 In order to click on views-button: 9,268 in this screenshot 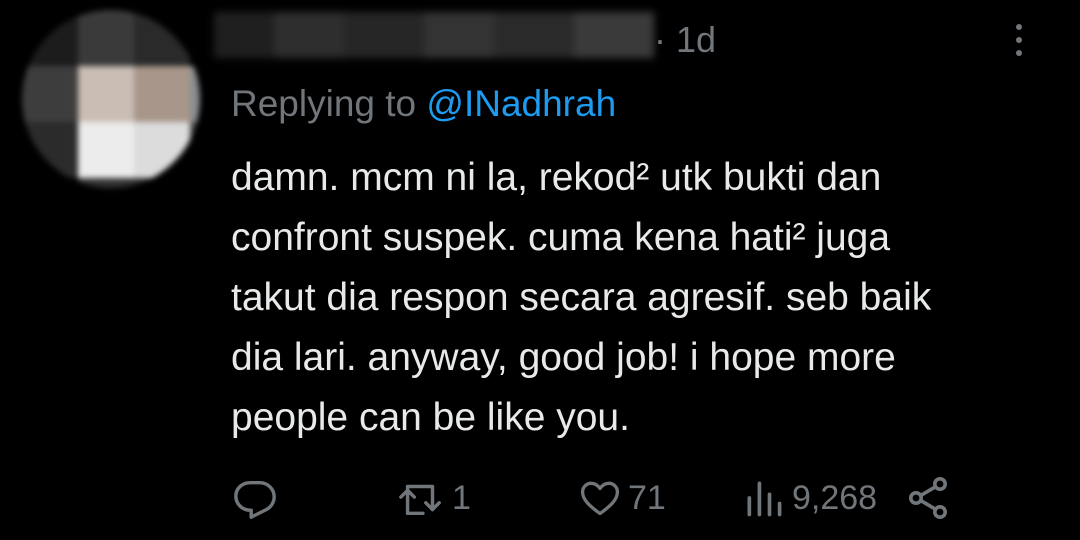, I will do `click(809, 498)`.